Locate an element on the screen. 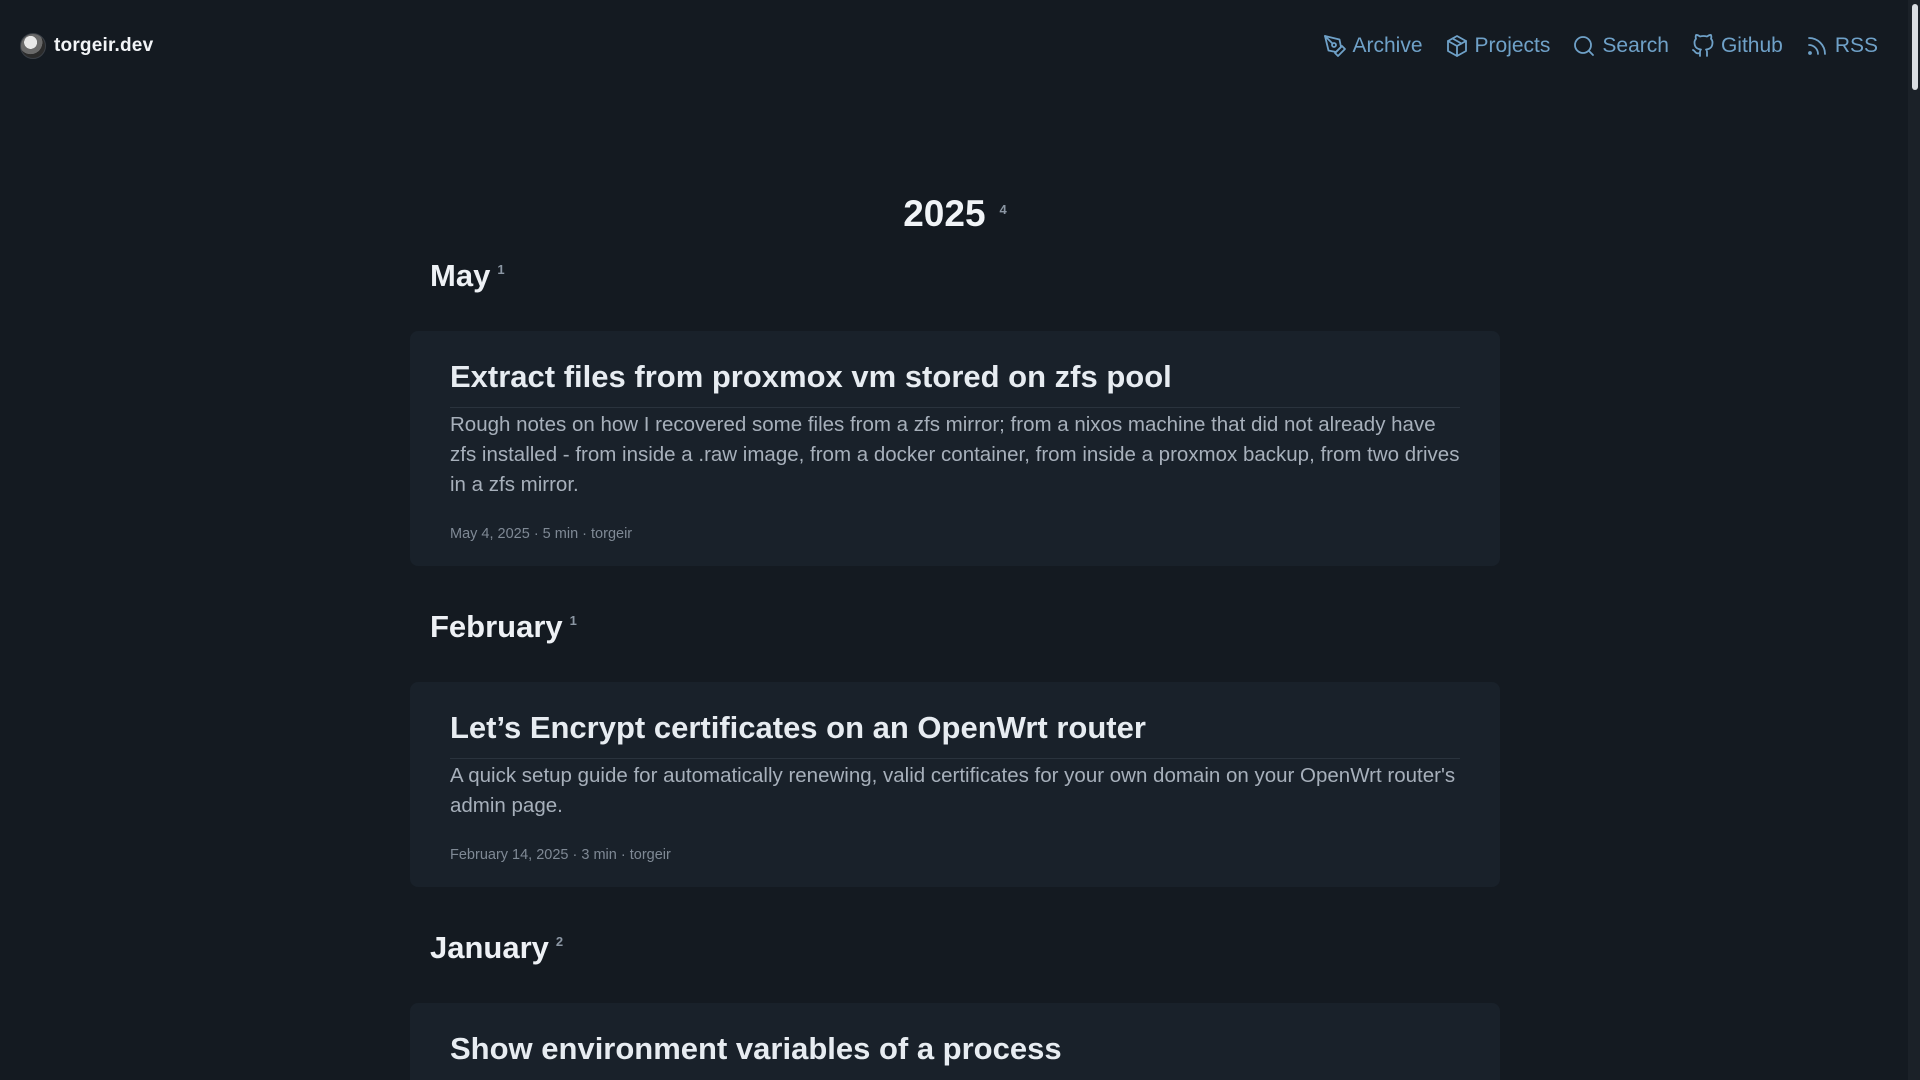 This screenshot has height=1080, width=1920. nav-search: Search is located at coordinates (1620, 46).